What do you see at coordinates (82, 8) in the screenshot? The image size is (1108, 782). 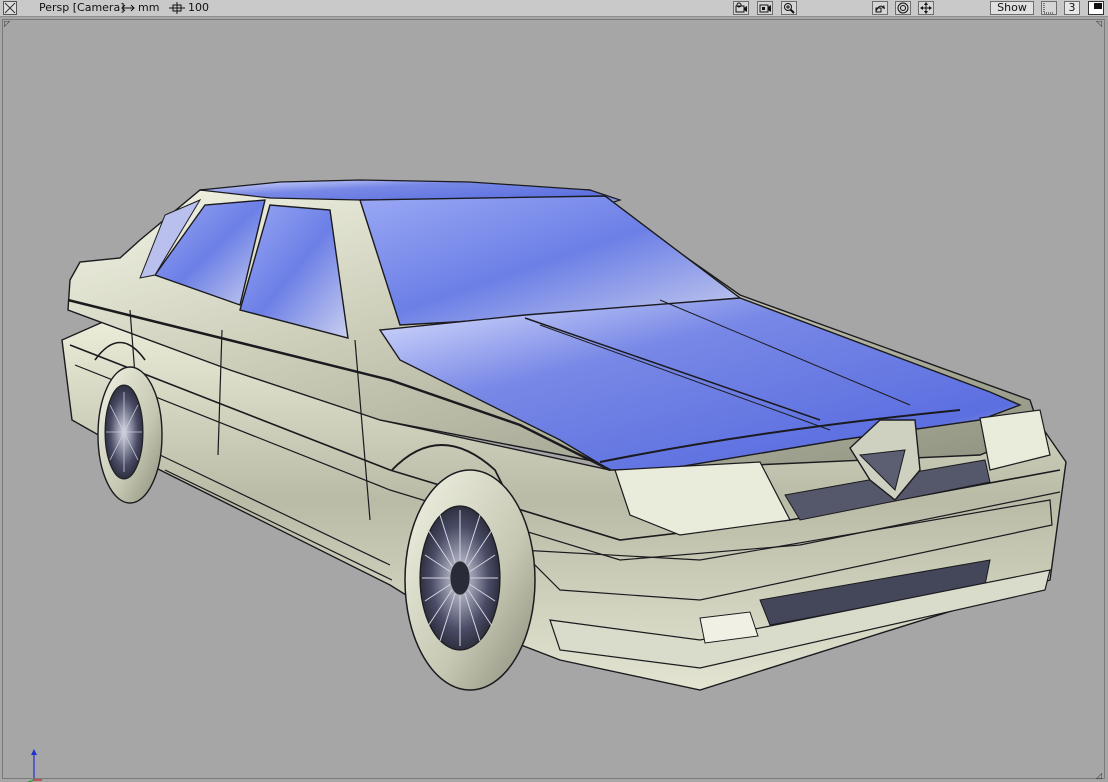 I see `view-name-label: Persp [Camera]` at bounding box center [82, 8].